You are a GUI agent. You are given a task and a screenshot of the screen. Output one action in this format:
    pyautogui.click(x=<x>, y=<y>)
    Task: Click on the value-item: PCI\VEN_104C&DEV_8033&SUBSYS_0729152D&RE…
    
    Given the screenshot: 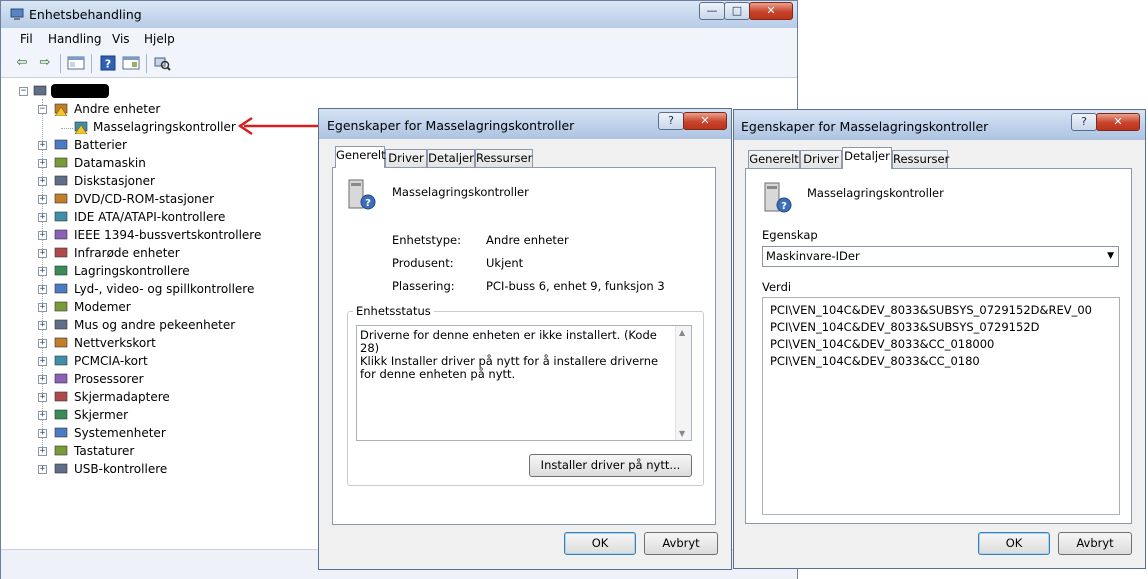 What is the action you would take?
    pyautogui.click(x=931, y=310)
    